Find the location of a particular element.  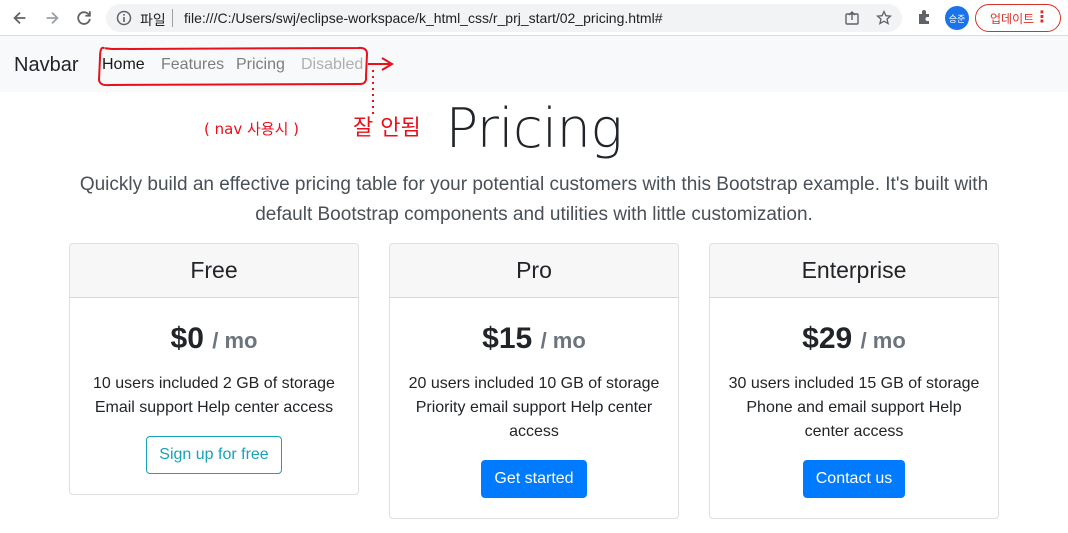

feature-item: 20 users included 10 GB of storage is located at coordinates (534, 383).